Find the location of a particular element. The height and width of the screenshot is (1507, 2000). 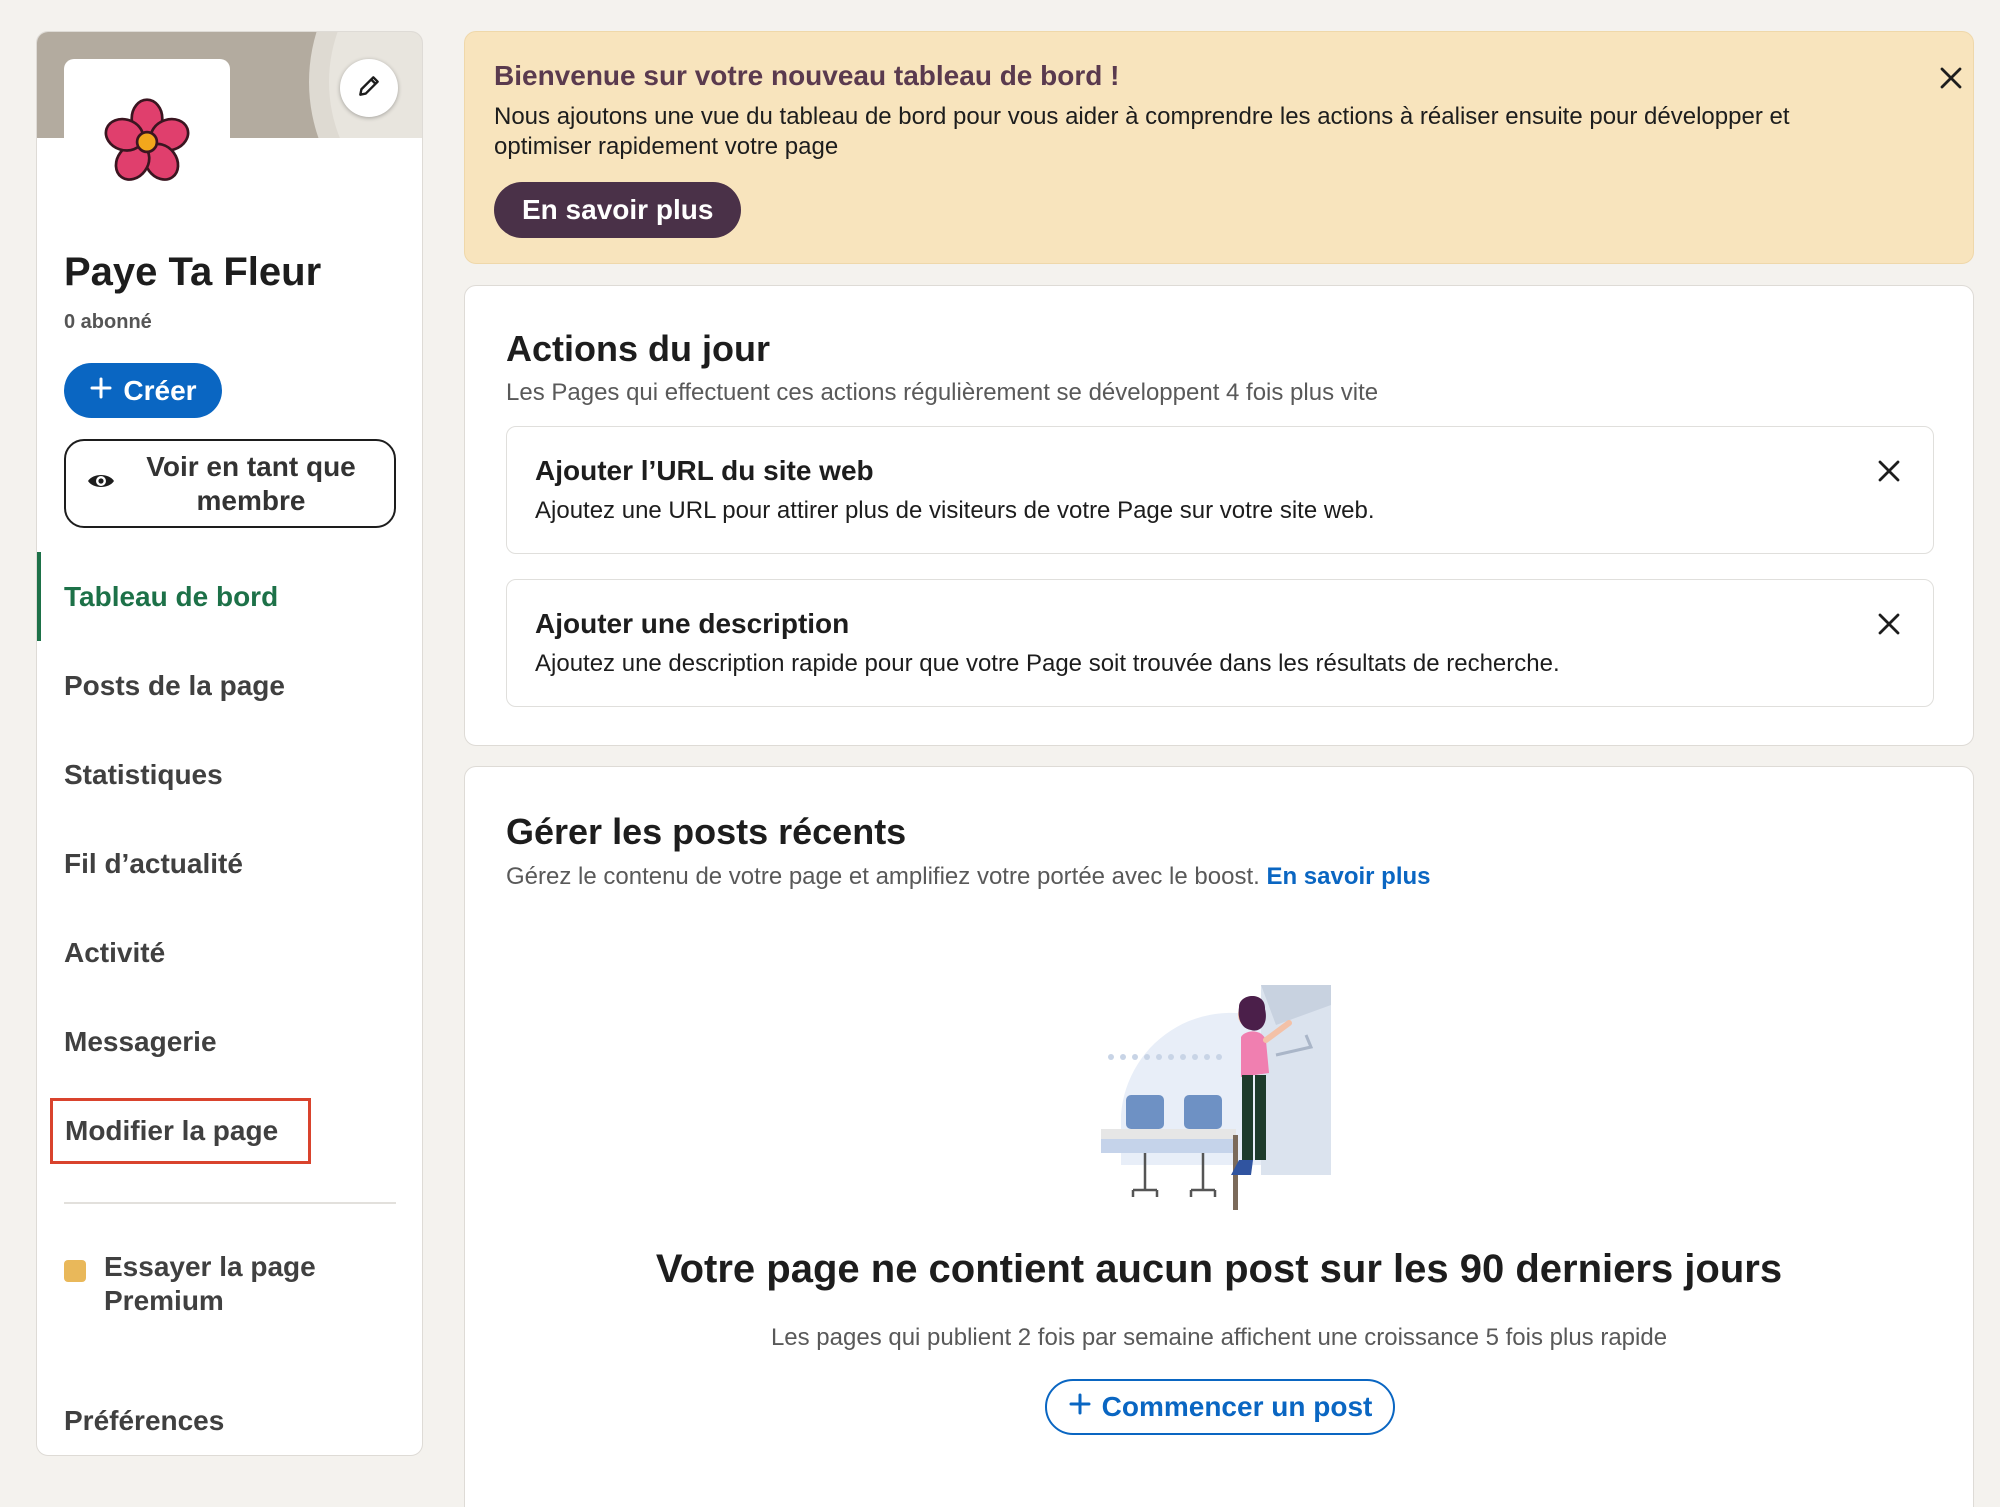

premium-icon is located at coordinates (75, 1271).